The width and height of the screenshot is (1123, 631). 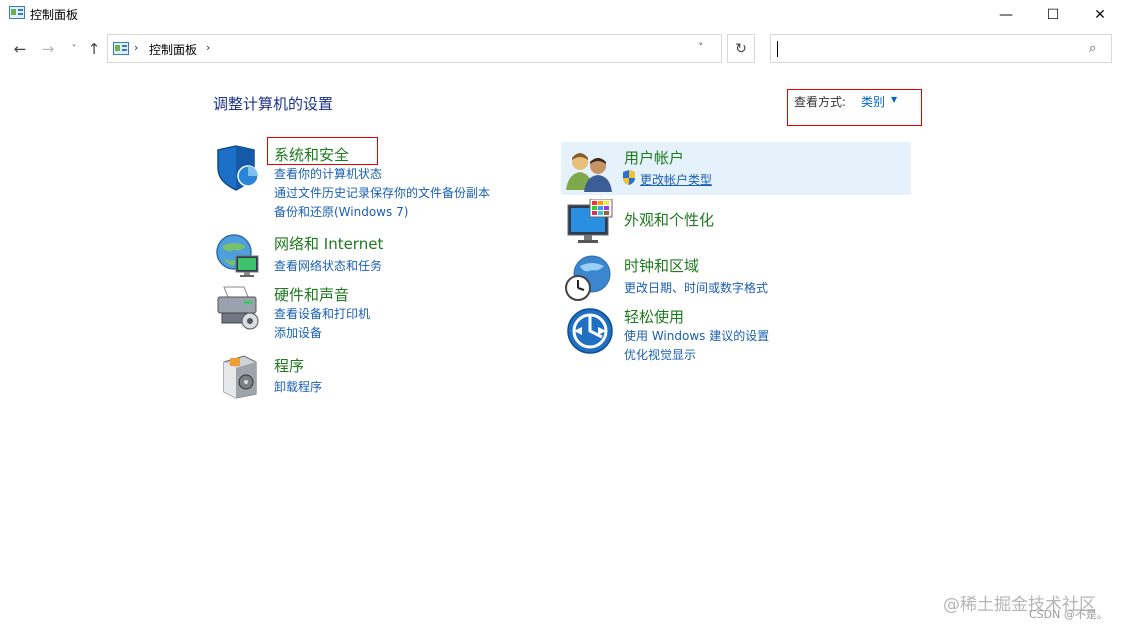 What do you see at coordinates (590, 221) in the screenshot?
I see `appearance-icon` at bounding box center [590, 221].